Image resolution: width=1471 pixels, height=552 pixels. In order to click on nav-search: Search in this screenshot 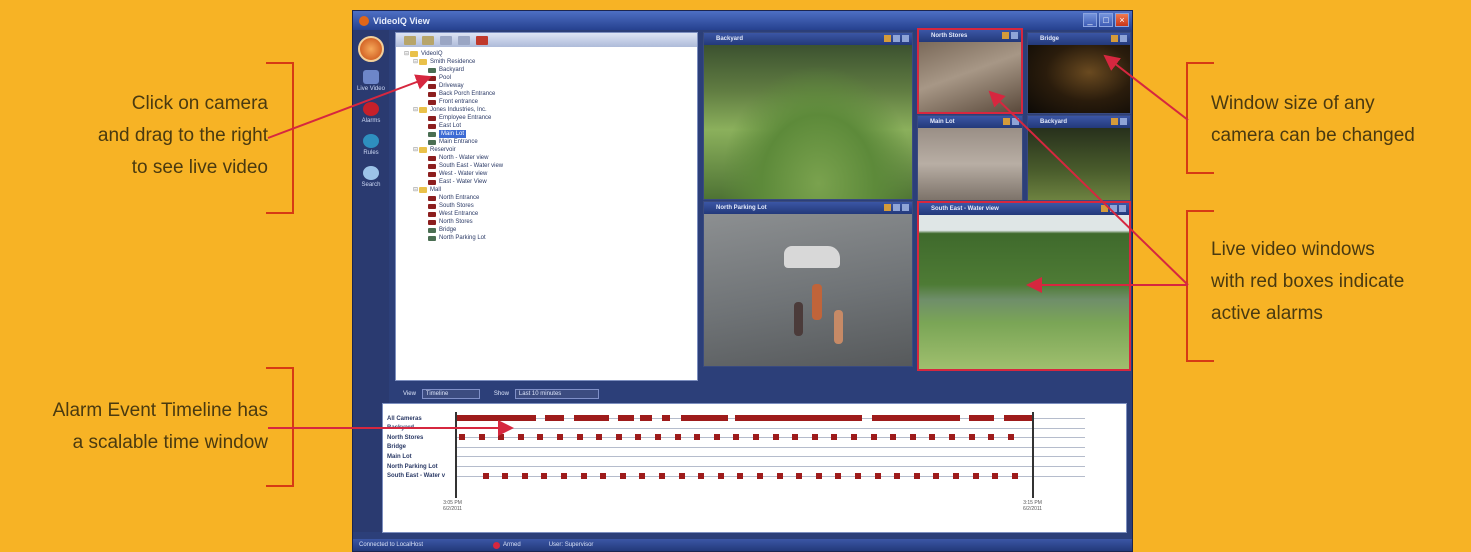, I will do `click(371, 177)`.